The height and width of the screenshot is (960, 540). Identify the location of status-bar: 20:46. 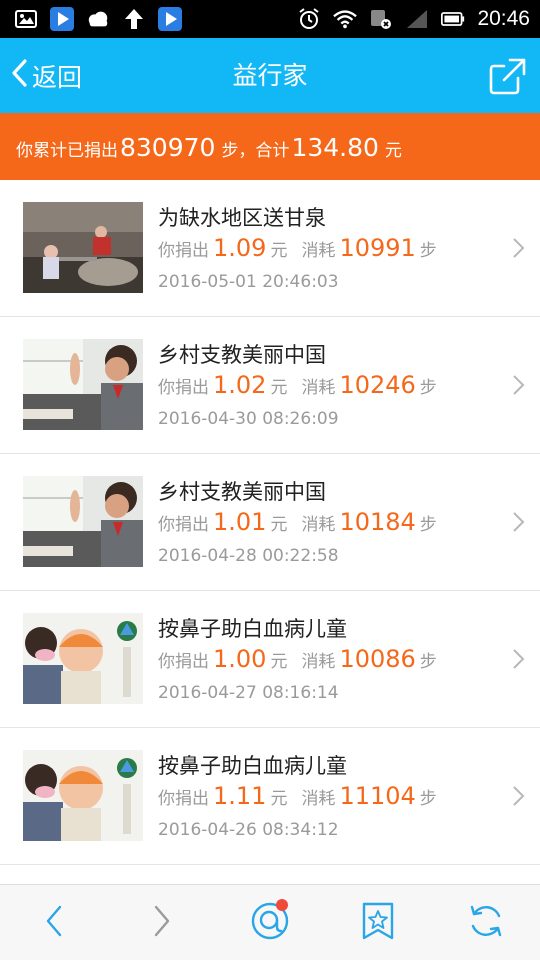
(270, 19).